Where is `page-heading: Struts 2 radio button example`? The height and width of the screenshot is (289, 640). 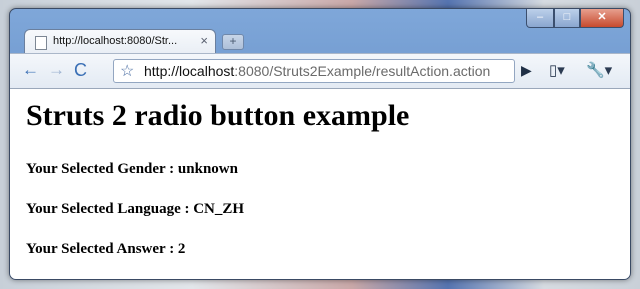 page-heading: Struts 2 radio button example is located at coordinates (218, 115).